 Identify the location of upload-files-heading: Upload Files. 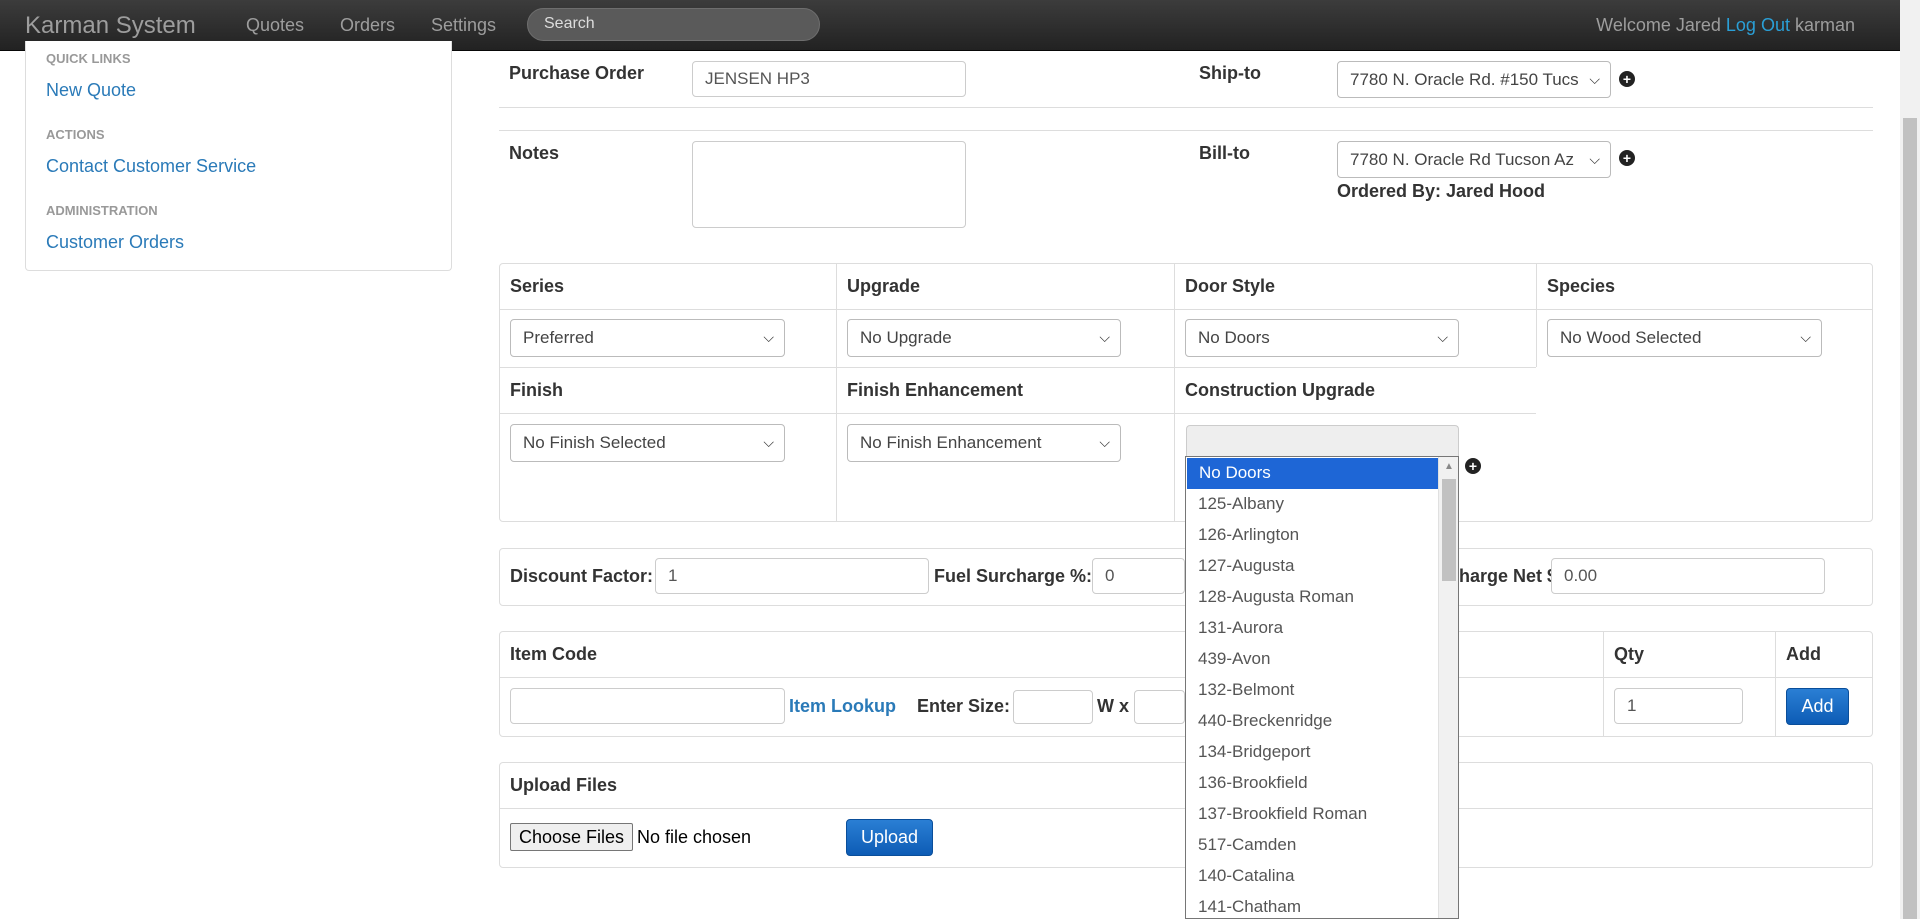
(564, 785).